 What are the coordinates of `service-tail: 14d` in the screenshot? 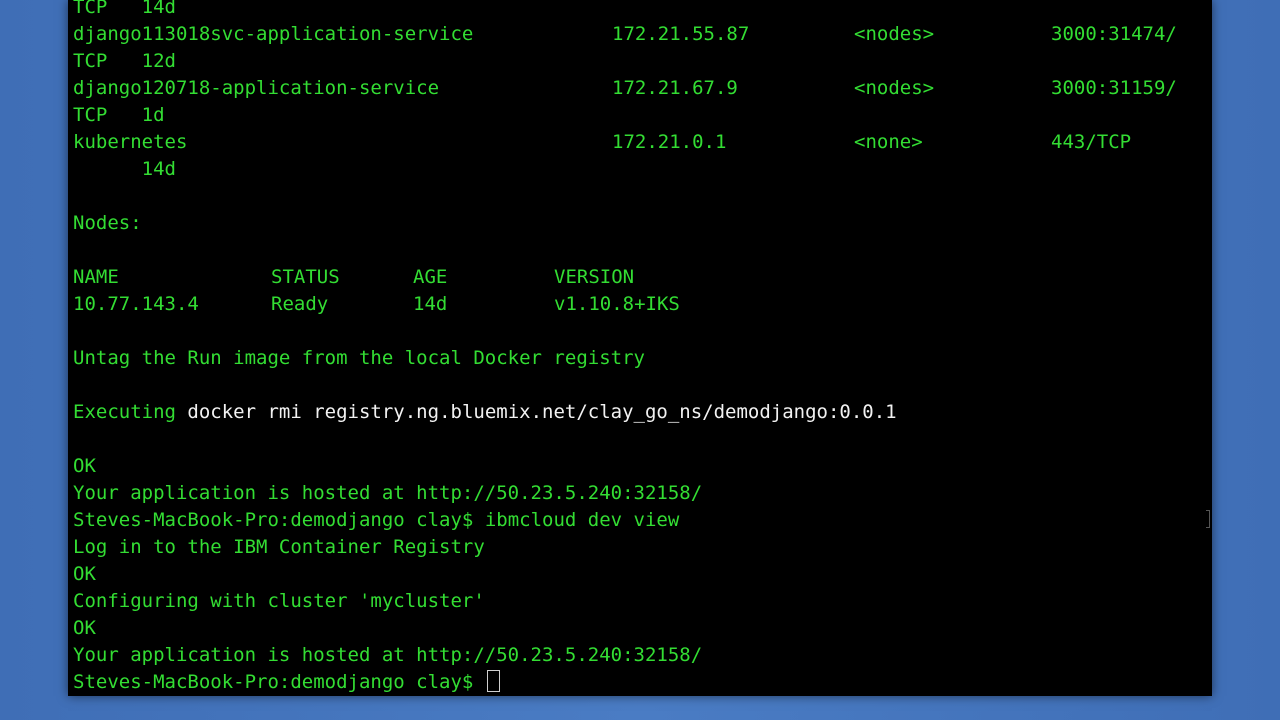 It's located at (124, 169).